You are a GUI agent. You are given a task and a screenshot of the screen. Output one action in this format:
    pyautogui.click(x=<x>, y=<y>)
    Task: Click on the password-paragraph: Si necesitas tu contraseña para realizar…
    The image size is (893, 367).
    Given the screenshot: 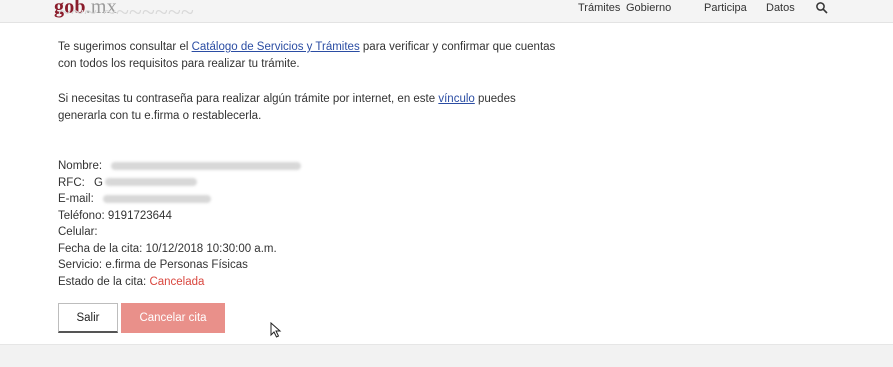 What is the action you would take?
    pyautogui.click(x=308, y=108)
    